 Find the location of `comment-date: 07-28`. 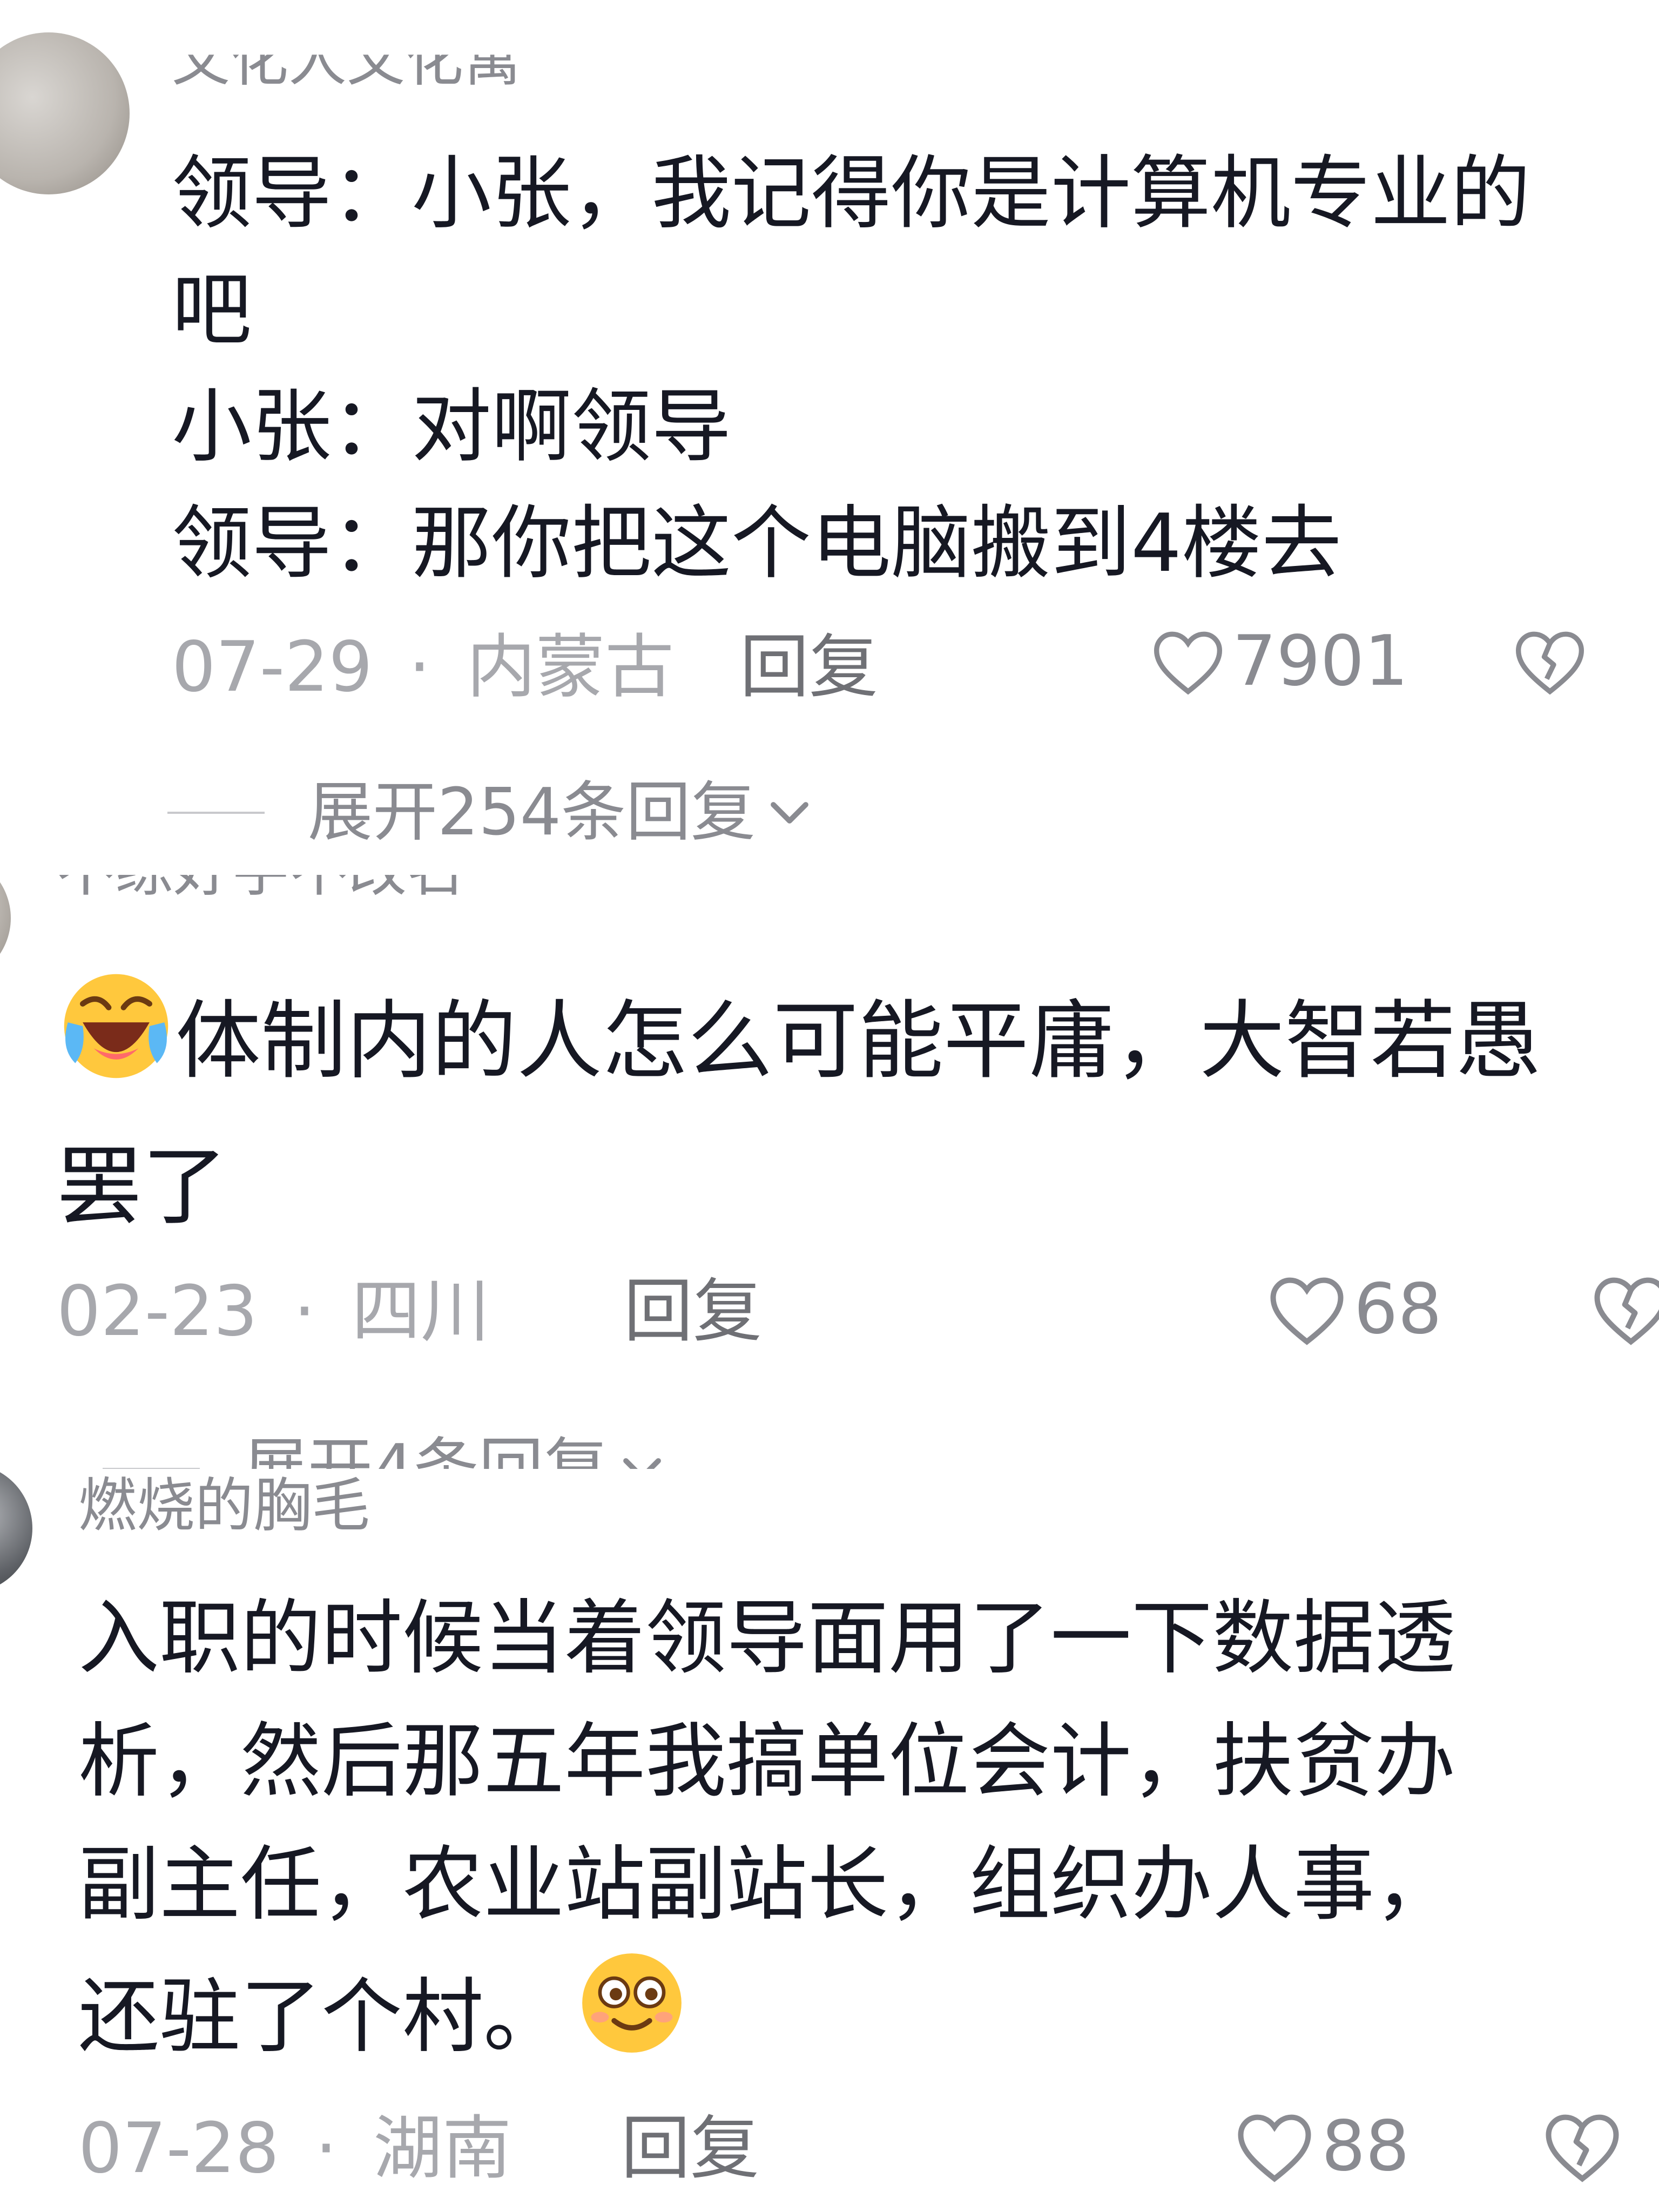

comment-date: 07-28 is located at coordinates (178, 2148).